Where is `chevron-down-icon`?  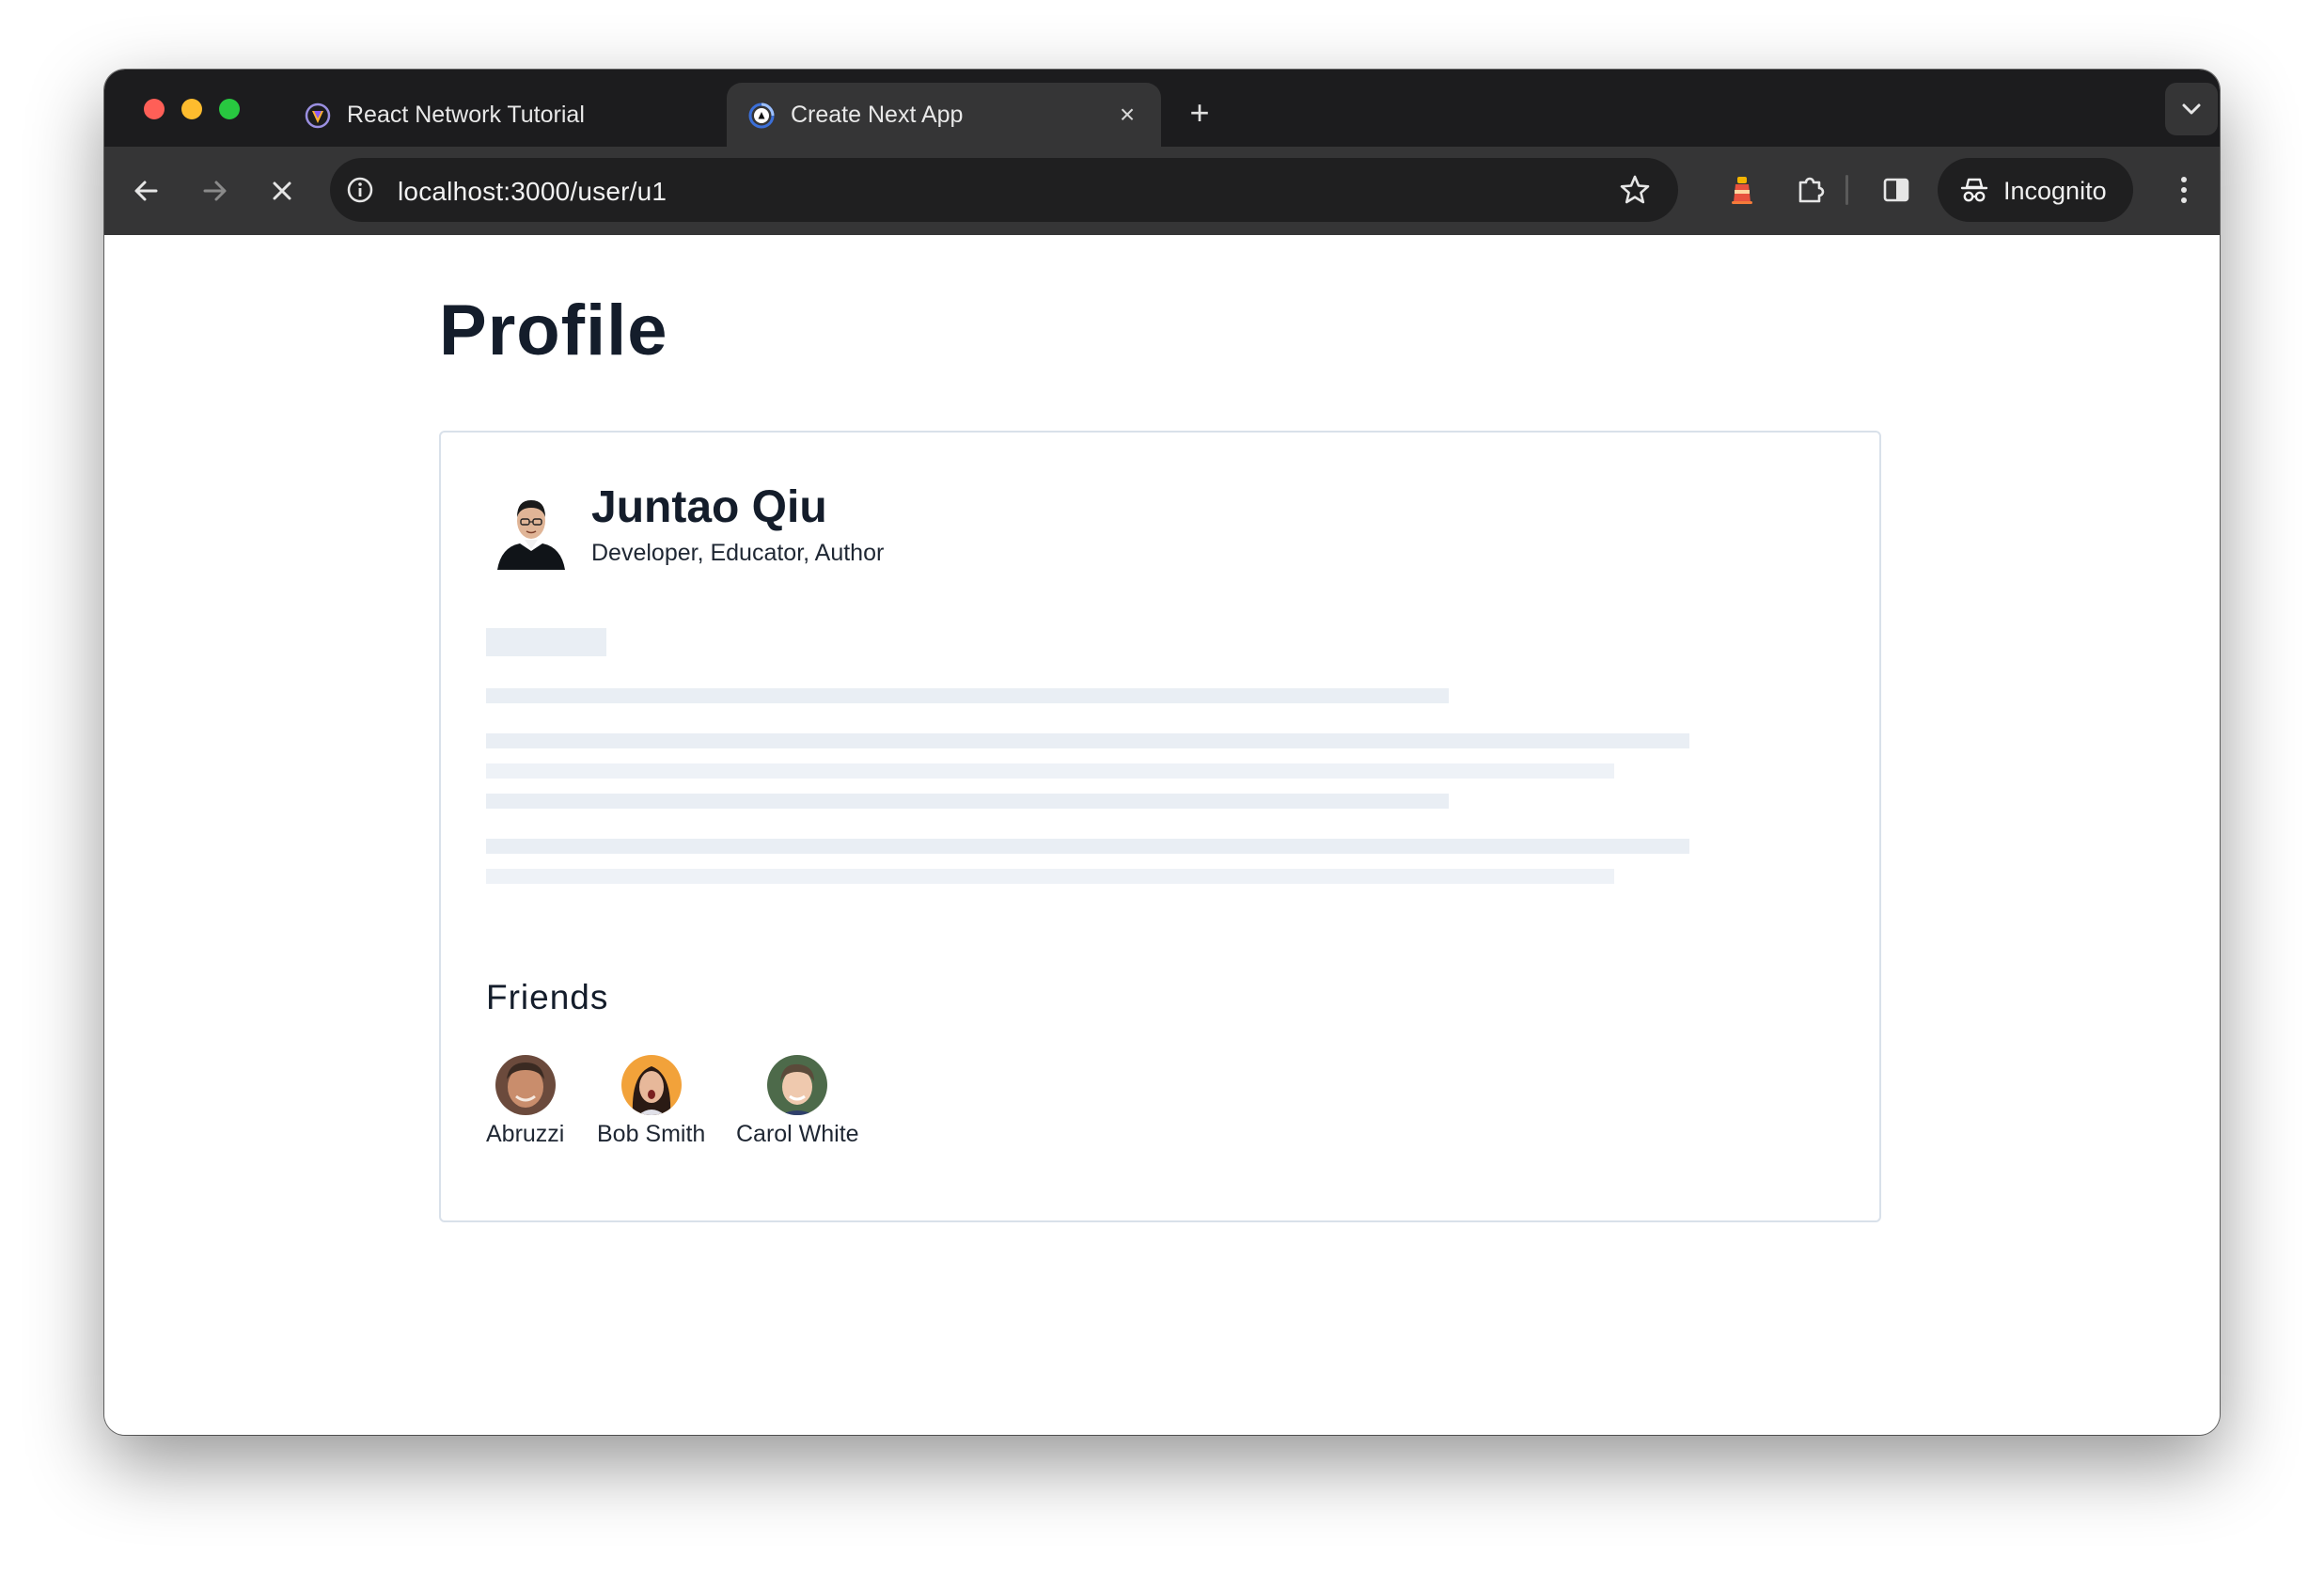
chevron-down-icon is located at coordinates (2191, 109).